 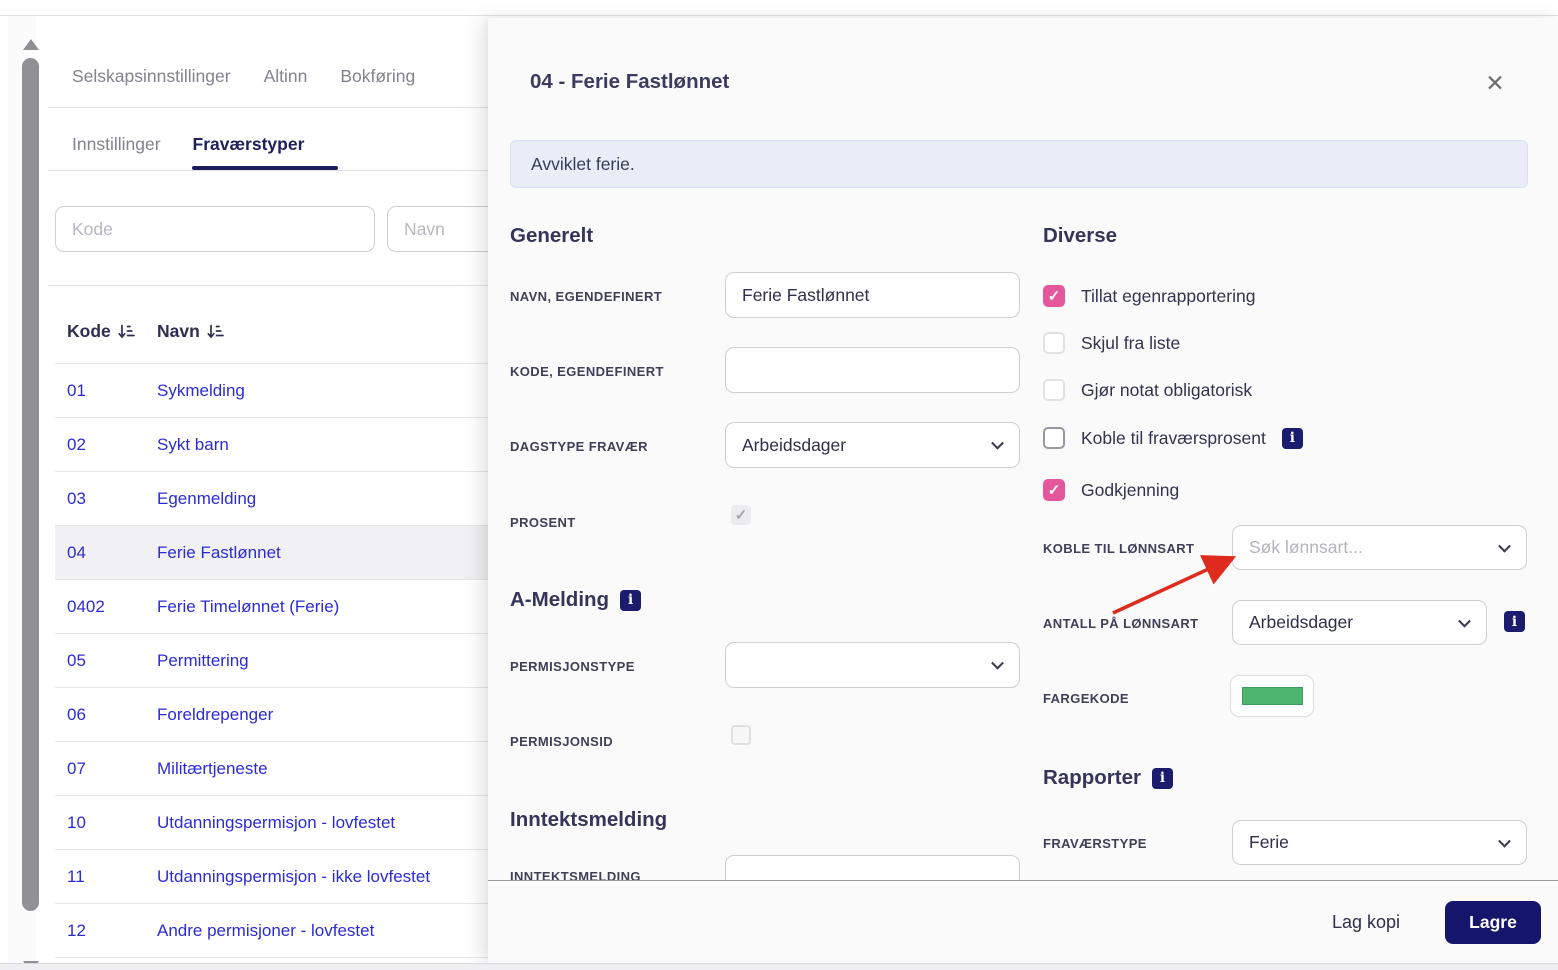 What do you see at coordinates (1272, 696) in the screenshot?
I see `fargekode-swatch-button` at bounding box center [1272, 696].